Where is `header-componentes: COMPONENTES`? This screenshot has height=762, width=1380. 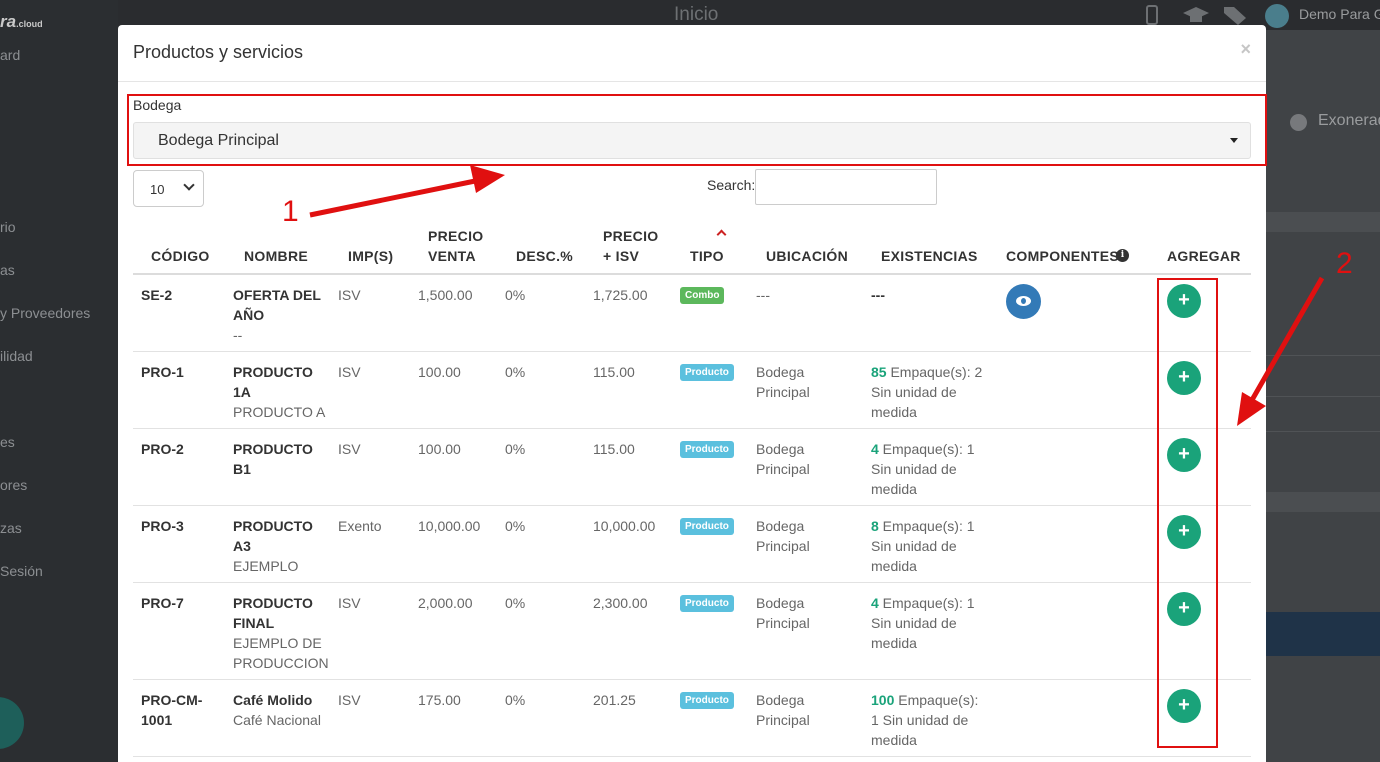 header-componentes: COMPONENTES is located at coordinates (1062, 256).